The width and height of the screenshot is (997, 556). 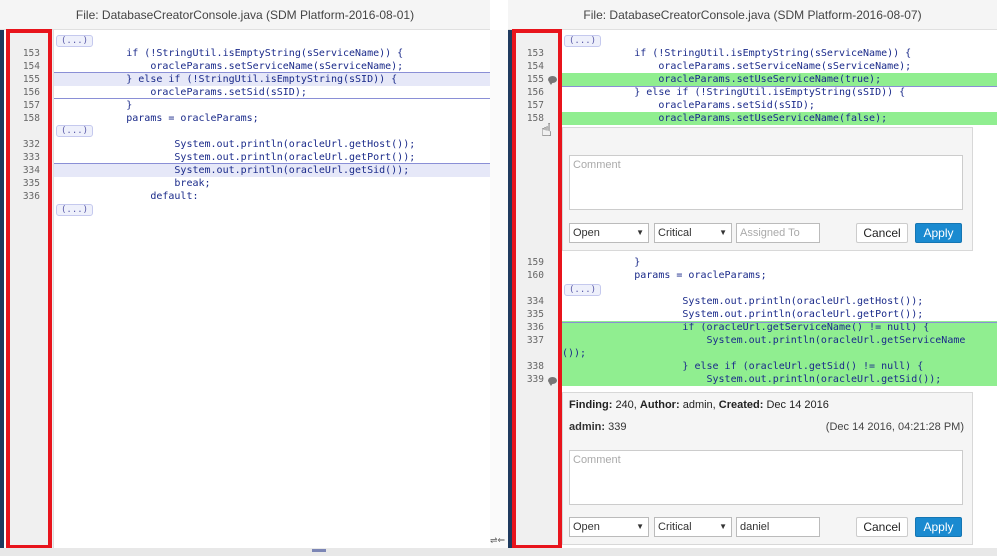 I want to click on line-number: 332, so click(x=31, y=144).